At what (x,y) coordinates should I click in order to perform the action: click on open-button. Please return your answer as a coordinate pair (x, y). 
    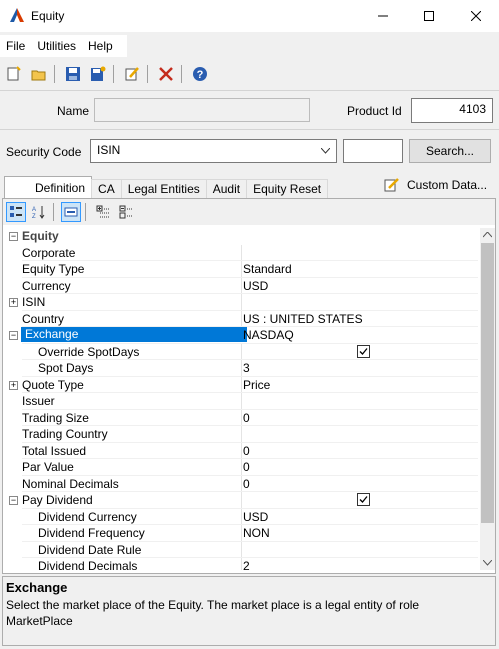
    Looking at the image, I should click on (39, 74).